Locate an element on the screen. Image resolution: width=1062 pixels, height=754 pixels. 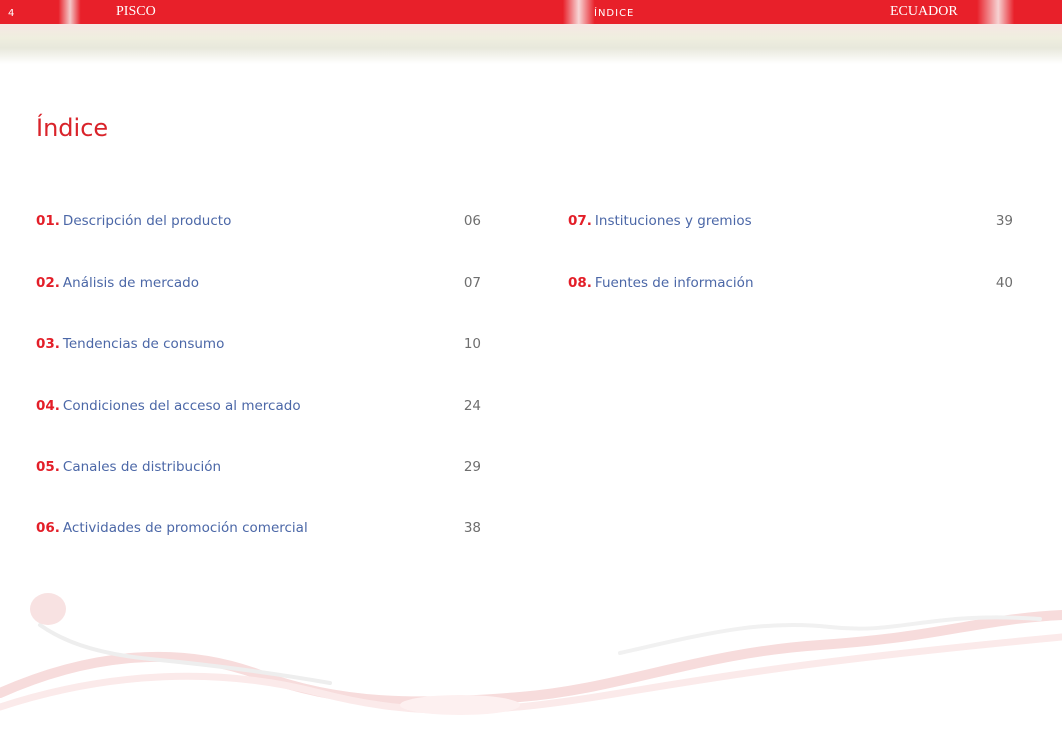
toc-item-label: Fuentes de información is located at coordinates (674, 283).